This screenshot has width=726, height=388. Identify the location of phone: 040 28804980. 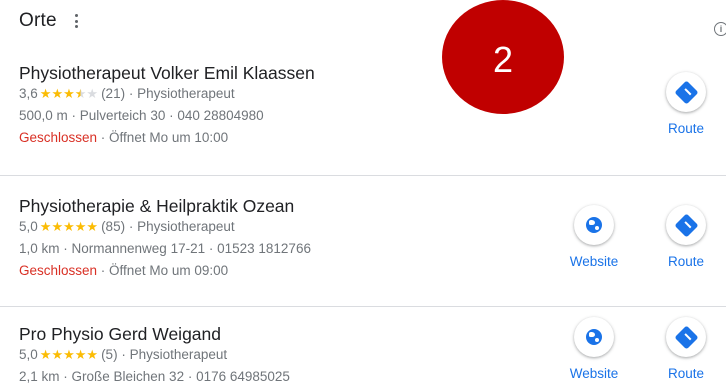
(220, 115).